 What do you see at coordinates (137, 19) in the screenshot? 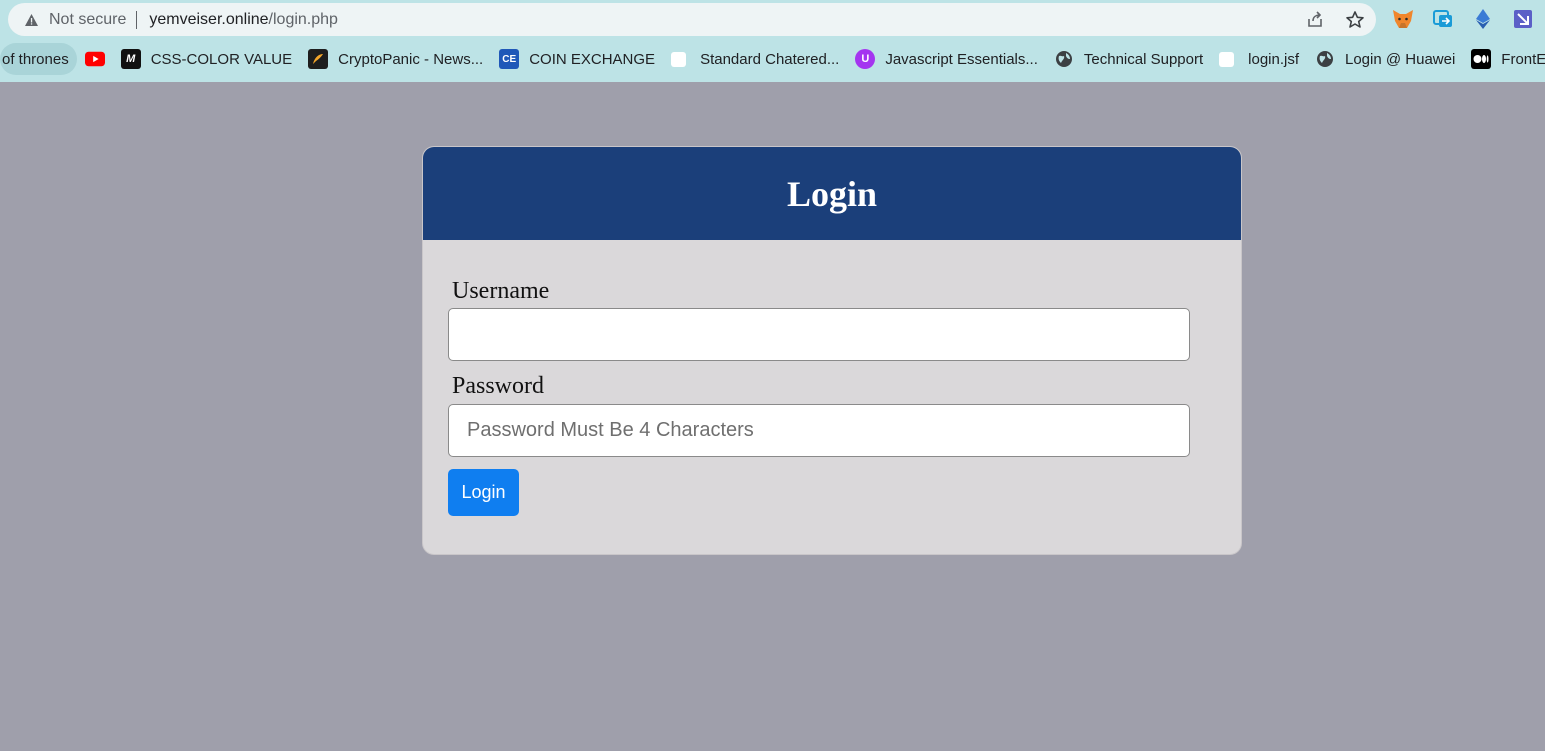
I see `omnibox-divider` at bounding box center [137, 19].